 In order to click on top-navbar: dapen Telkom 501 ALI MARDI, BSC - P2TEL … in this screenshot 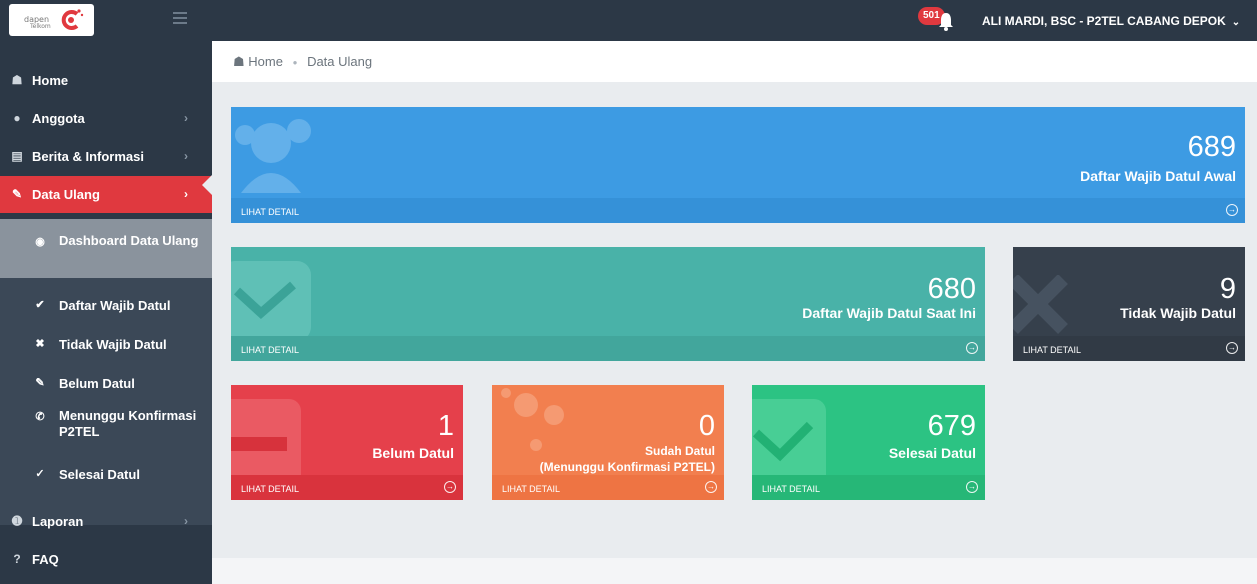, I will do `click(628, 20)`.